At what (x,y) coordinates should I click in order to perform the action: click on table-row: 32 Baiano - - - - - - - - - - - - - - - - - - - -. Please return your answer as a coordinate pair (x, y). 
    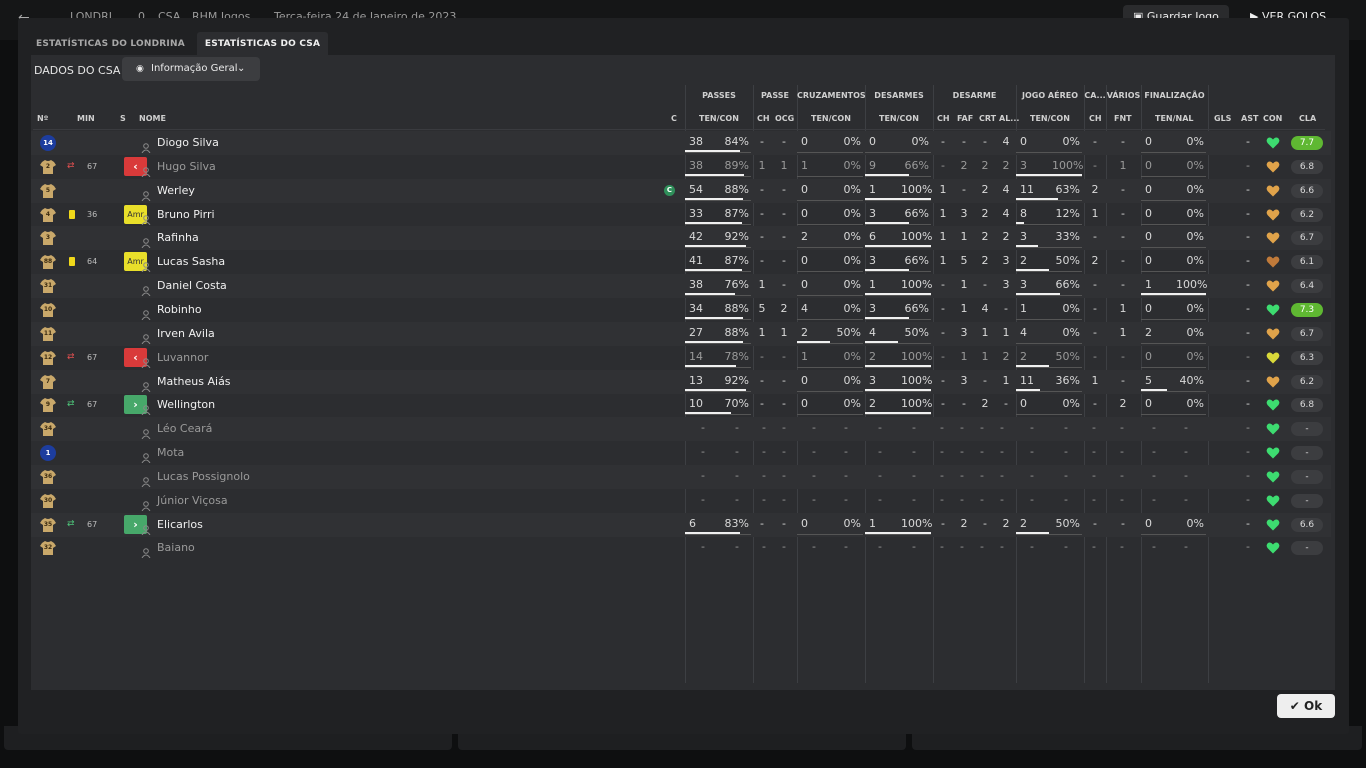
    Looking at the image, I should click on (681, 548).